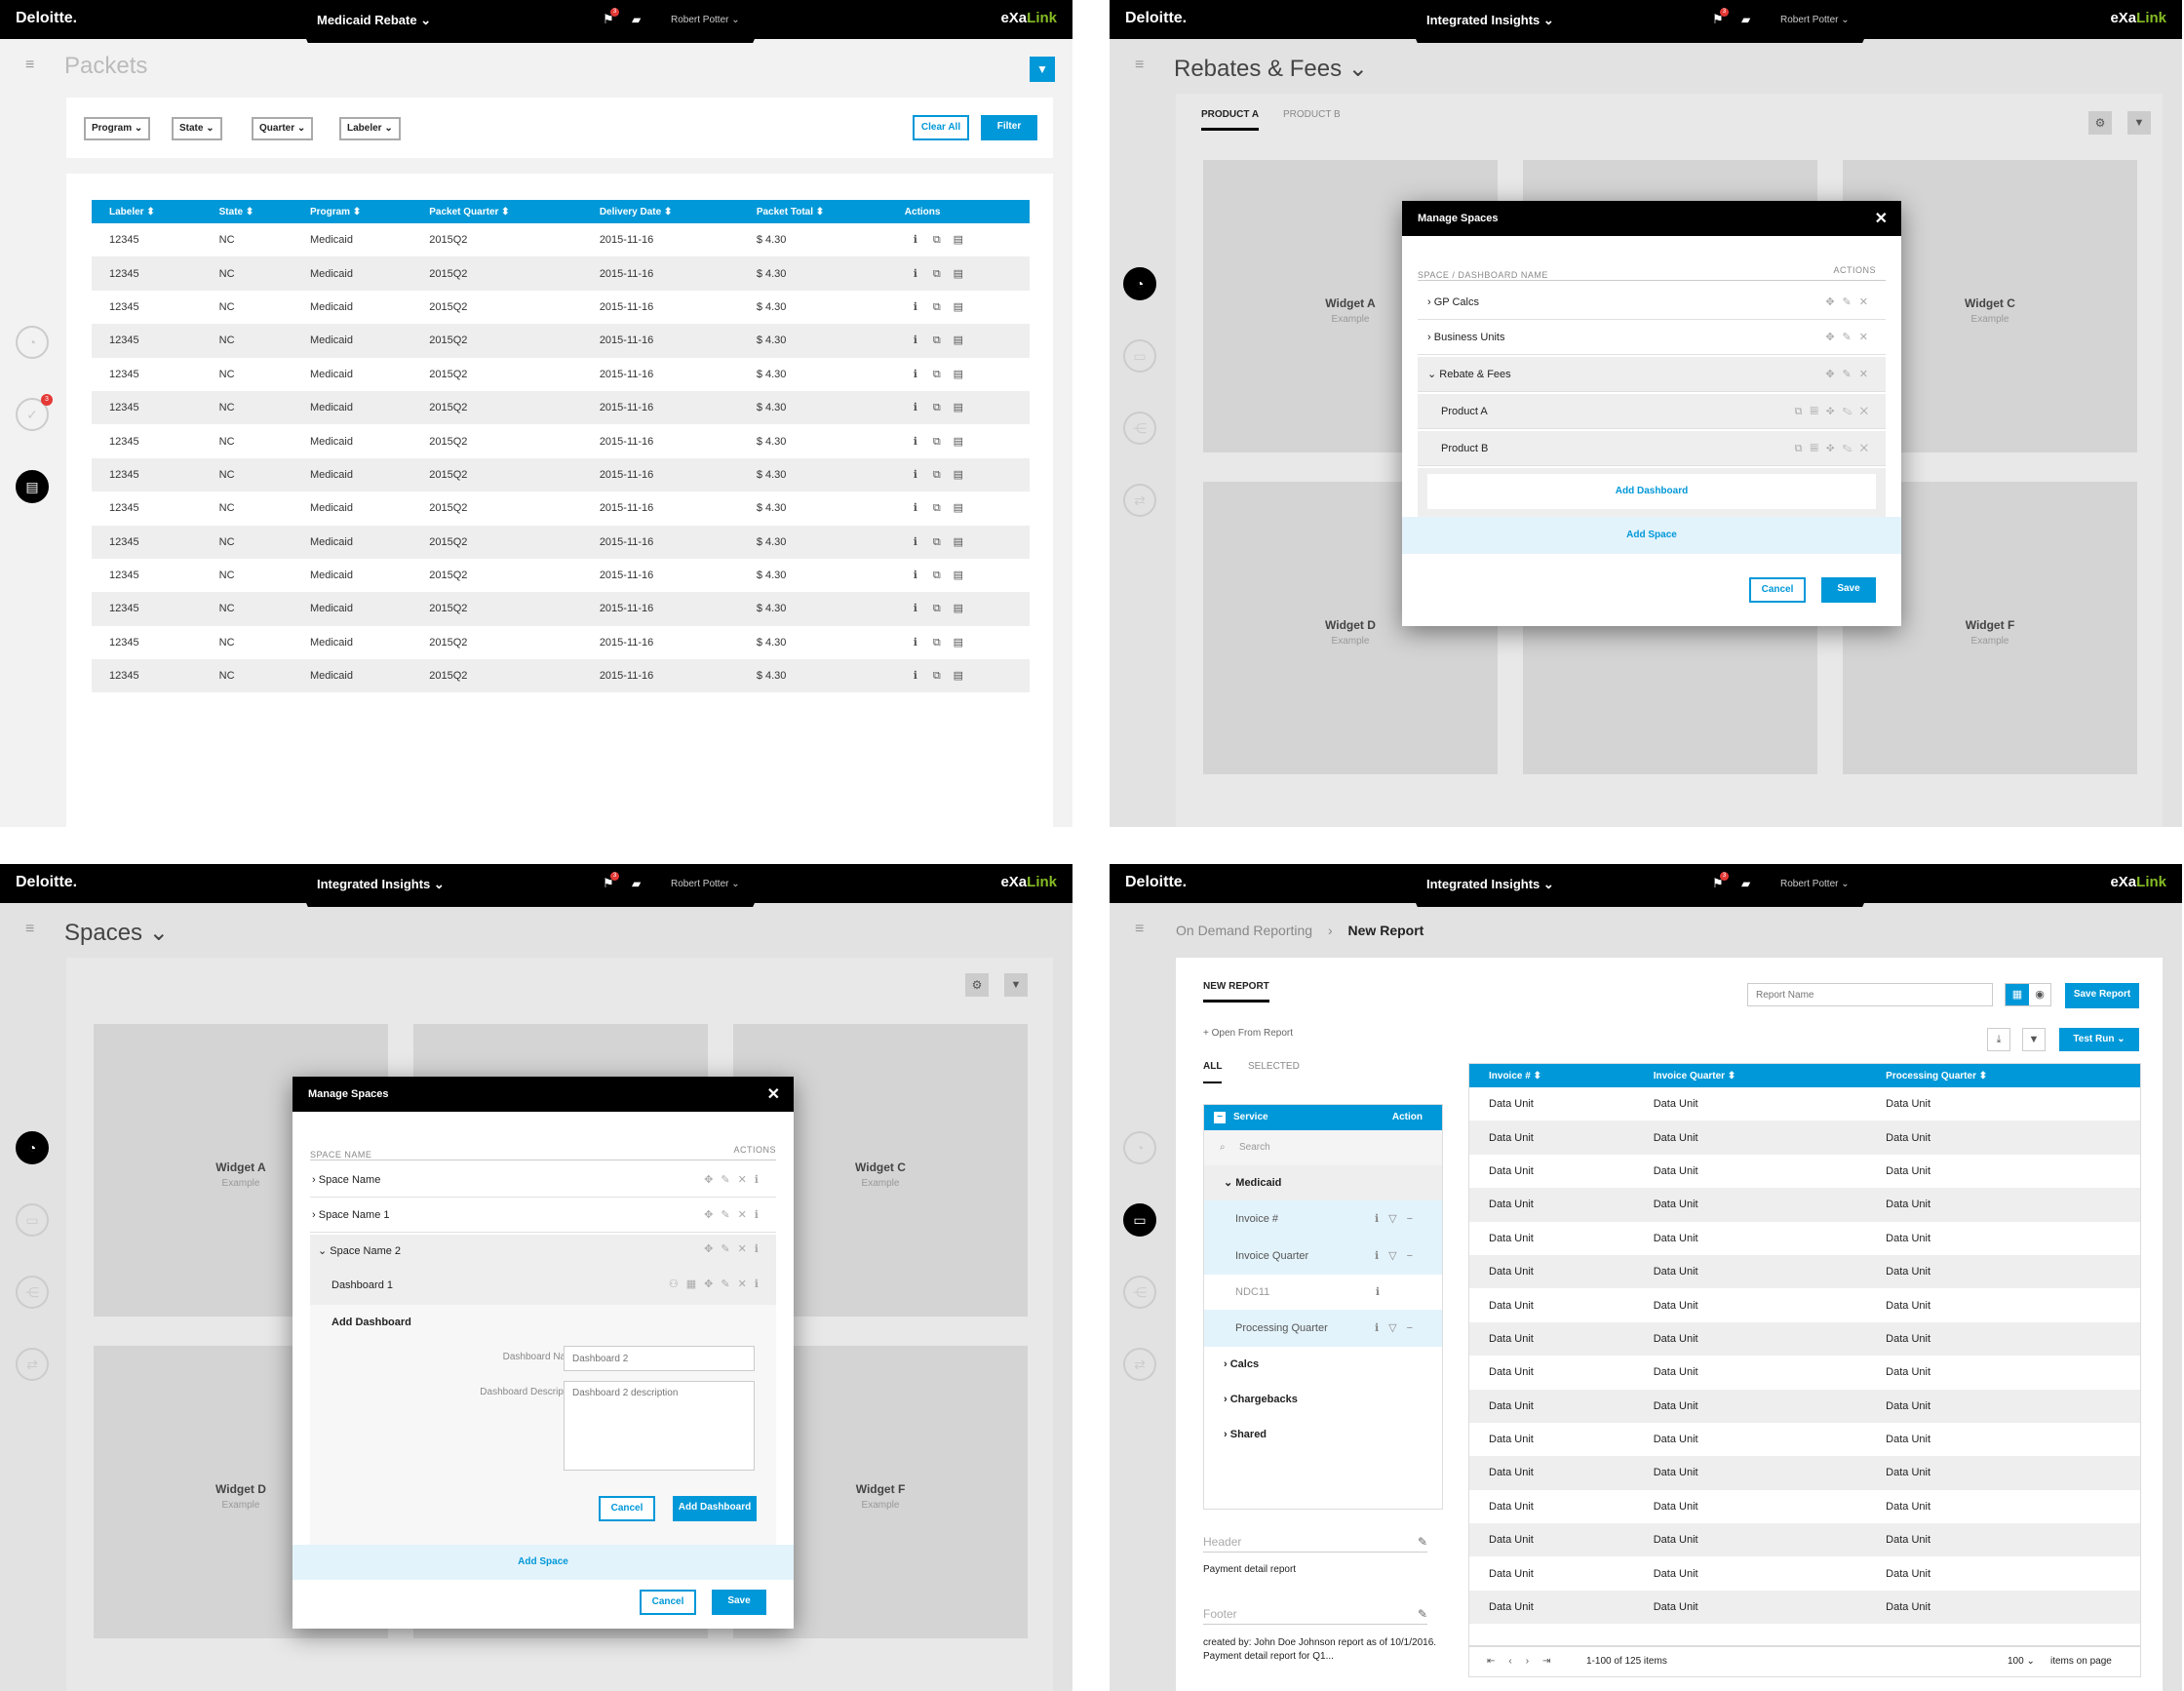 Image resolution: width=2184 pixels, height=1691 pixels. What do you see at coordinates (370, 128) in the screenshot?
I see `labeler-filter: Labeler ⌄` at bounding box center [370, 128].